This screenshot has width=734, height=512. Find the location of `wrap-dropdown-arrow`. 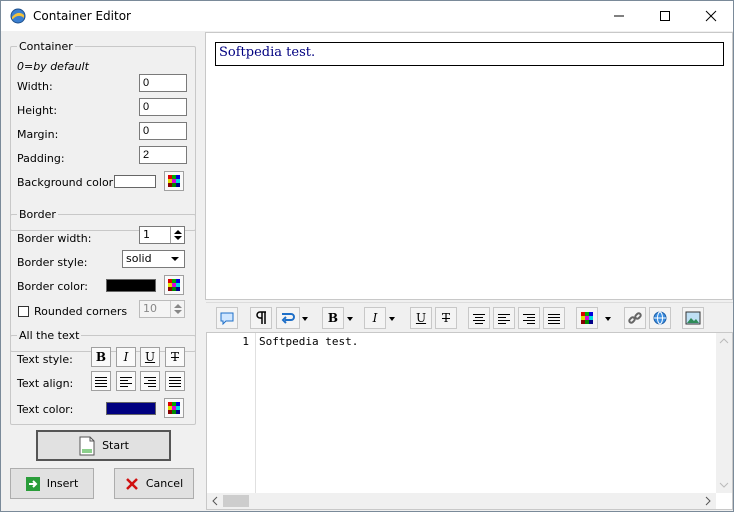

wrap-dropdown-arrow is located at coordinates (305, 319).